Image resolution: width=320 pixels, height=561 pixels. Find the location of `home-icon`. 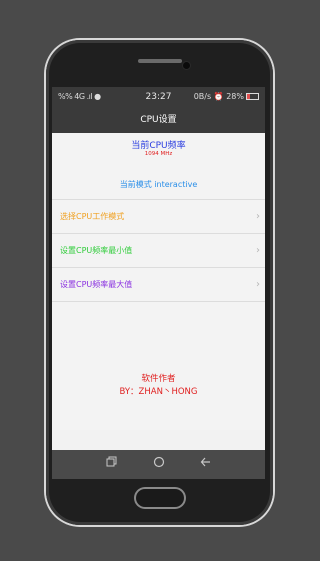

home-icon is located at coordinates (159, 464).